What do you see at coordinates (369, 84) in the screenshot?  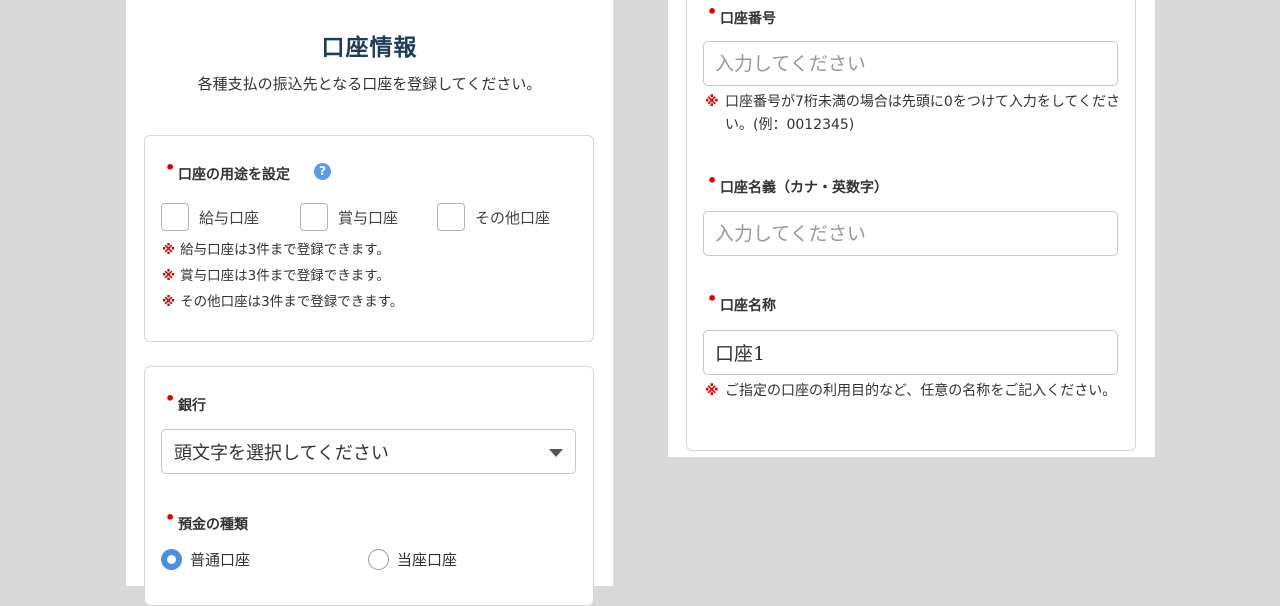 I see `page-subtitle: 各種支払の振込先となる口座を登録してください。` at bounding box center [369, 84].